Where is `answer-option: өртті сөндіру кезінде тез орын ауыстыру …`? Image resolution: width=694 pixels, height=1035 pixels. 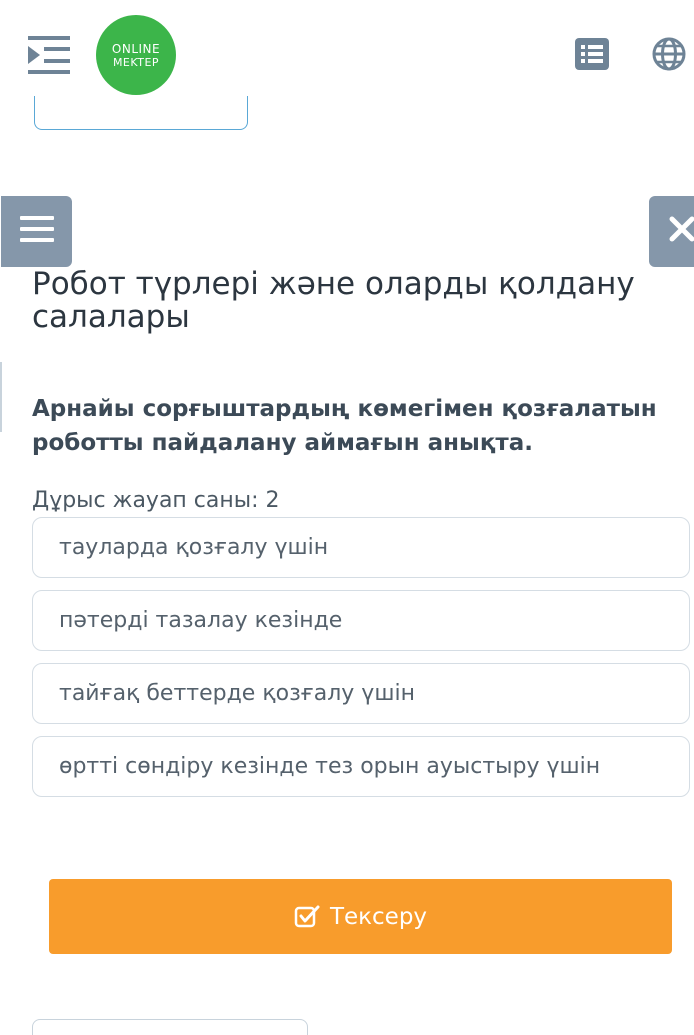
answer-option: өртті сөндіру кезінде тез орын ауыстыру … is located at coordinates (361, 766).